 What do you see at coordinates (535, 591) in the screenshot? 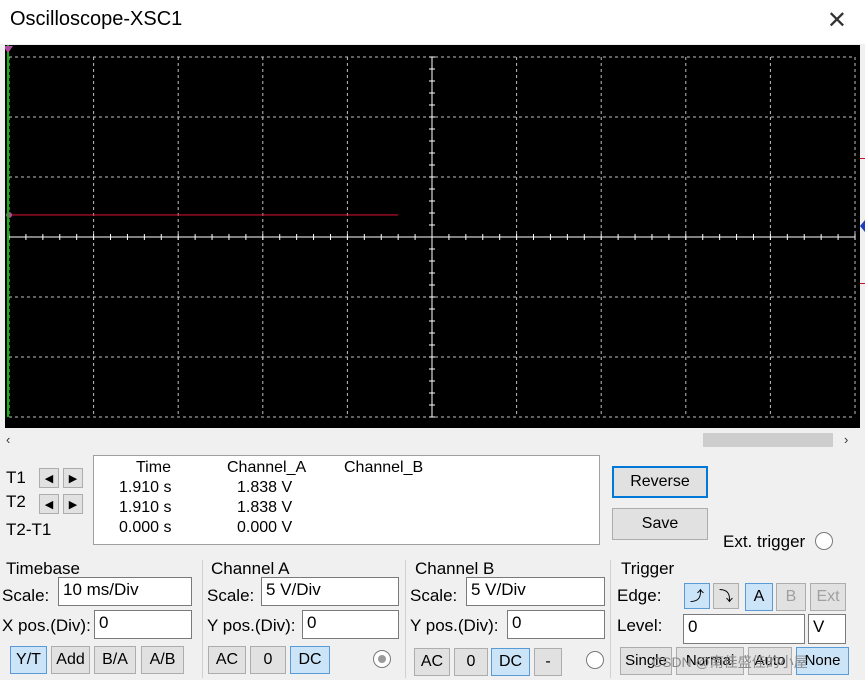
I see `channel-b-scale-field: 5 V/Div` at bounding box center [535, 591].